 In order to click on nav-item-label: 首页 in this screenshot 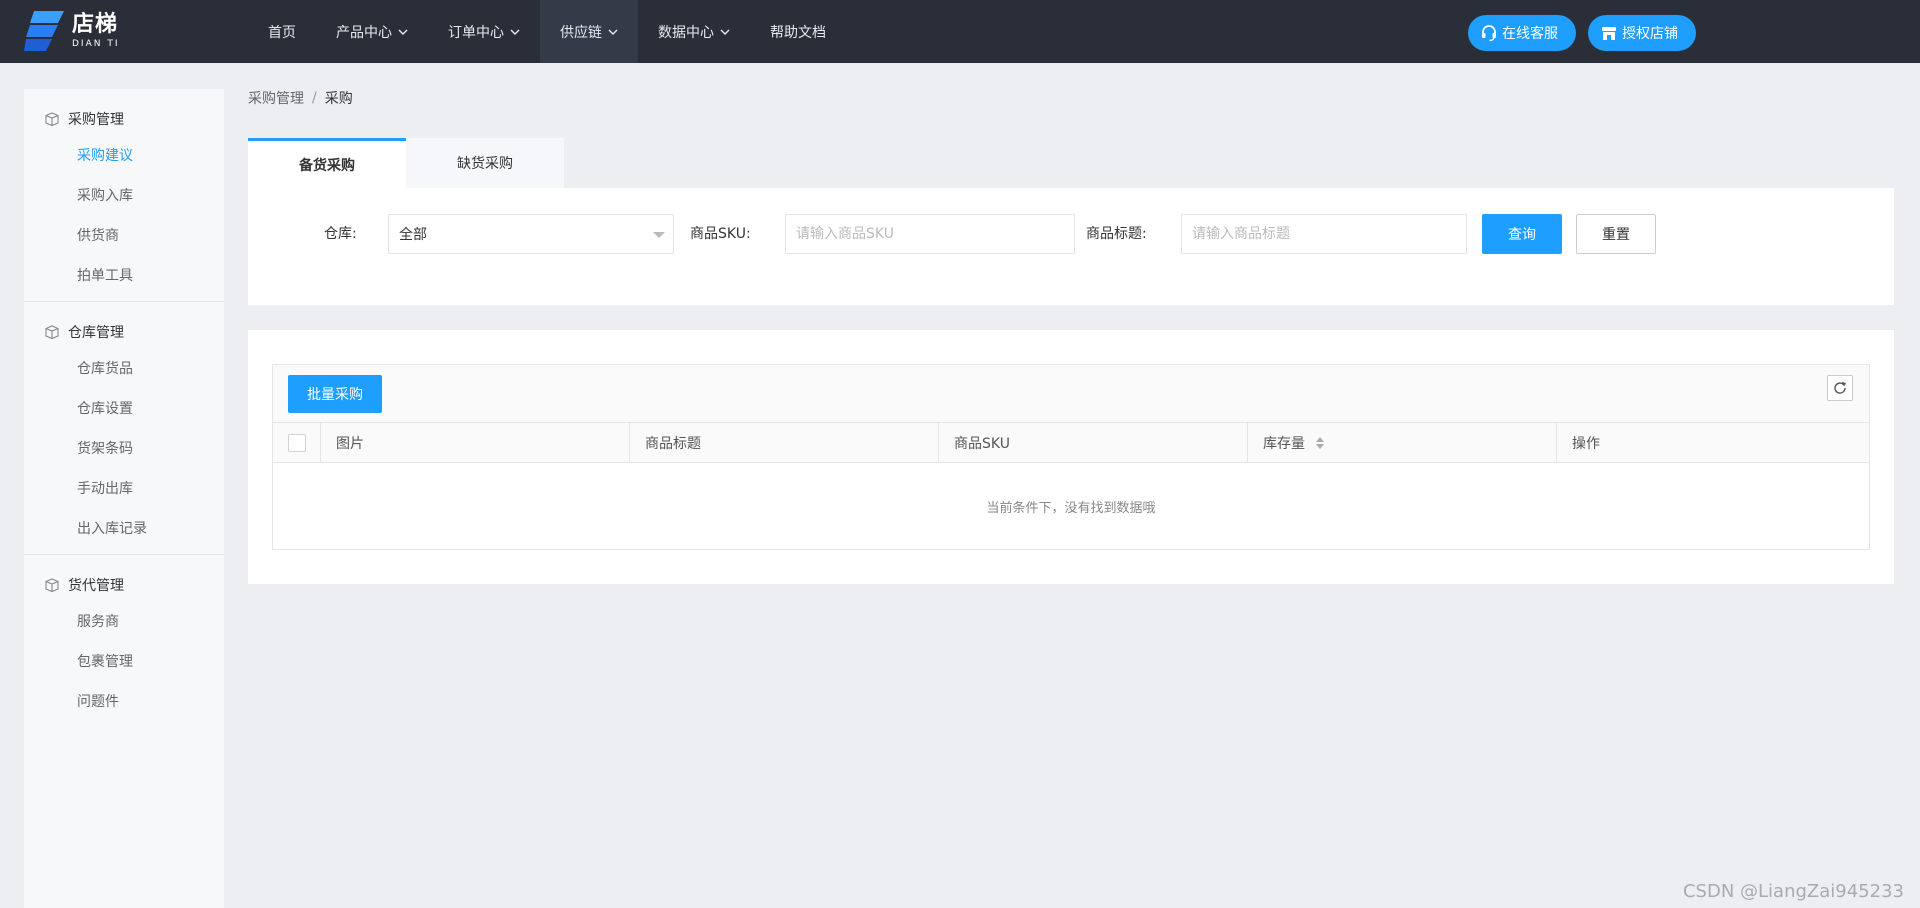, I will do `click(282, 32)`.